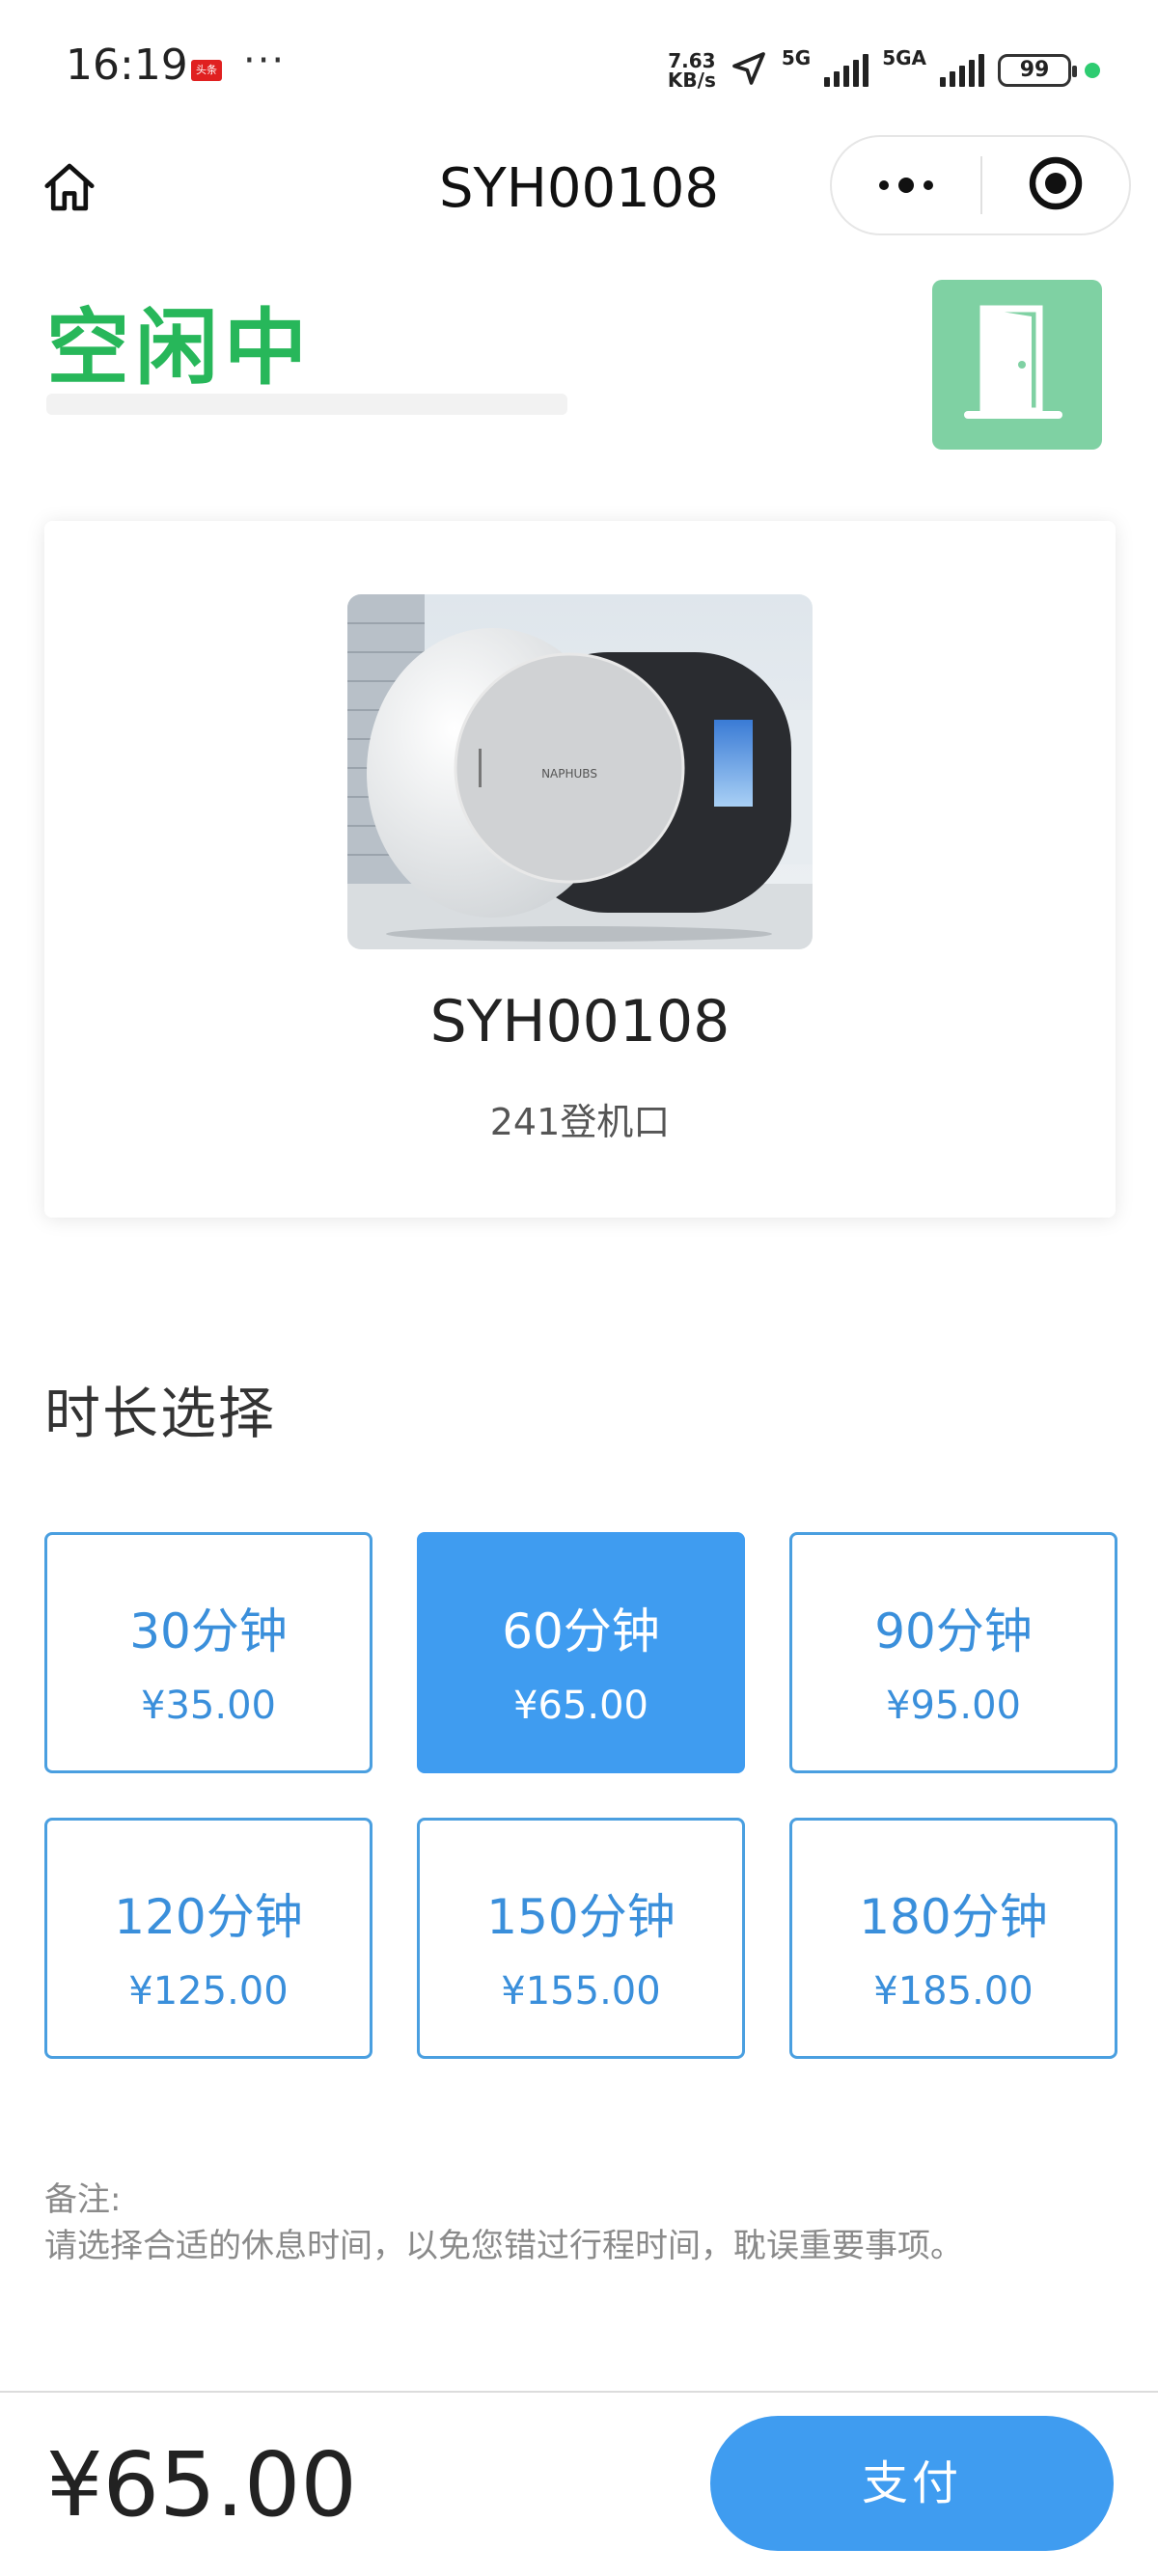 The height and width of the screenshot is (2576, 1158). I want to click on duration-option-180: 180分钟 ¥185.00, so click(953, 1939).